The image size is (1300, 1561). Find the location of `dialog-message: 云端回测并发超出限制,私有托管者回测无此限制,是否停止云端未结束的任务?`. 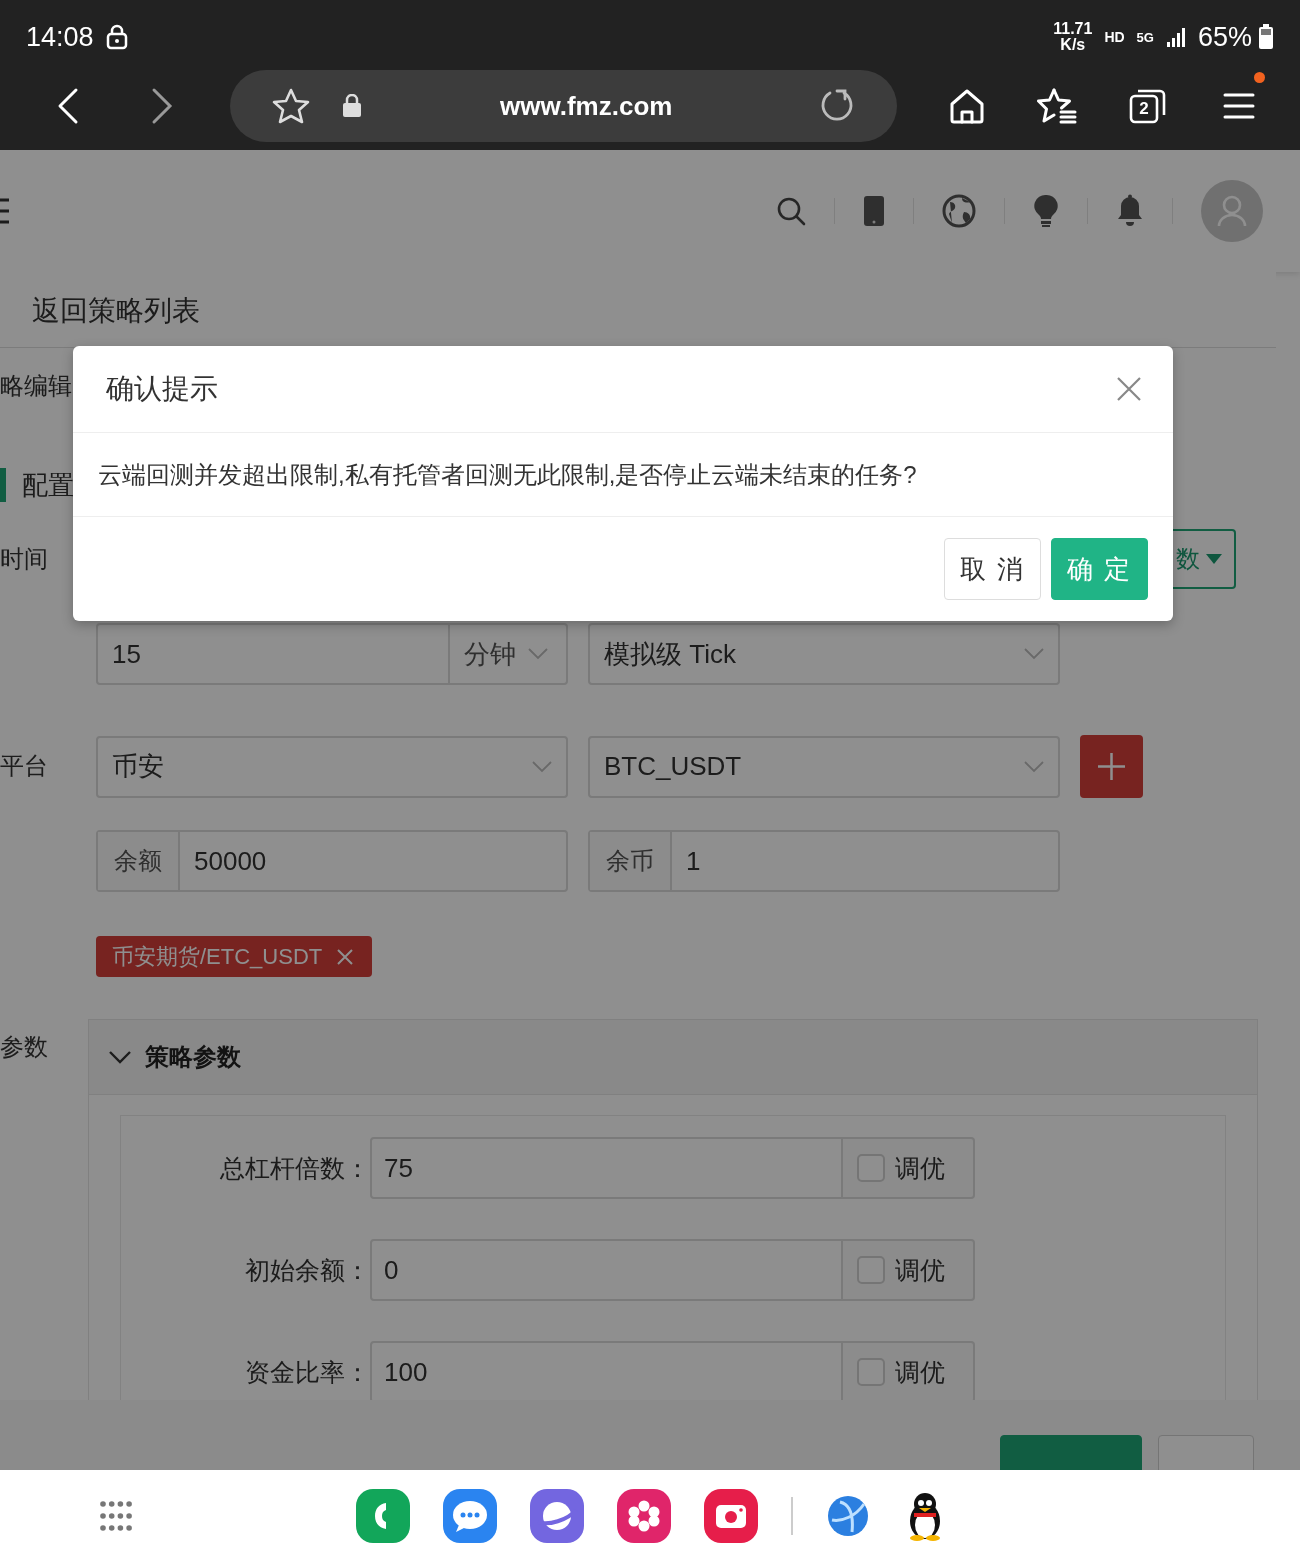

dialog-message: 云端回测并发超出限制,私有托管者回测无此限制,是否停止云端未结束的任务? is located at coordinates (507, 474).